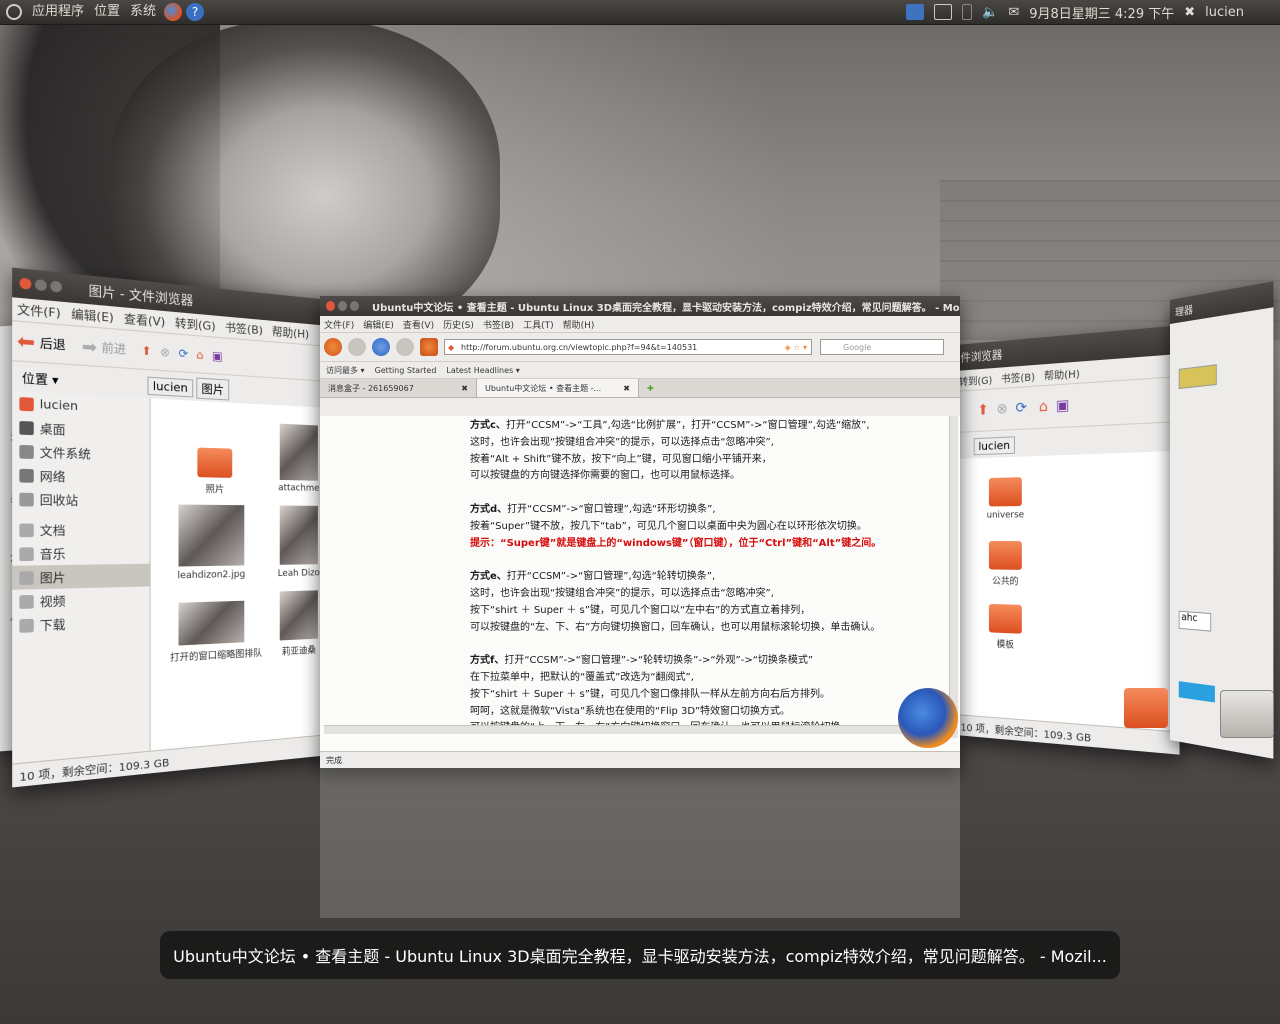  What do you see at coordinates (345, 370) in the screenshot?
I see `bookmark-most-visited: 访问最多 ▾` at bounding box center [345, 370].